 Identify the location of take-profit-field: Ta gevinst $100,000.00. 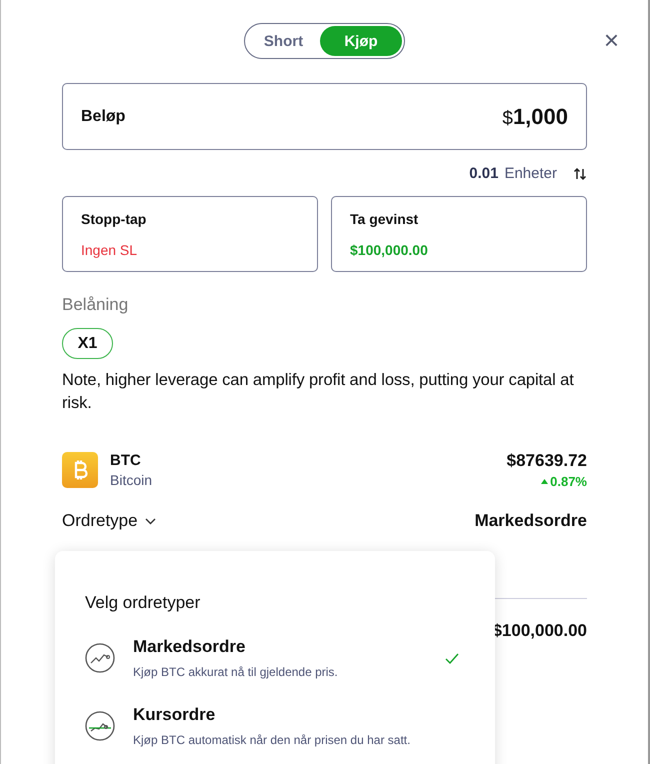
(459, 234).